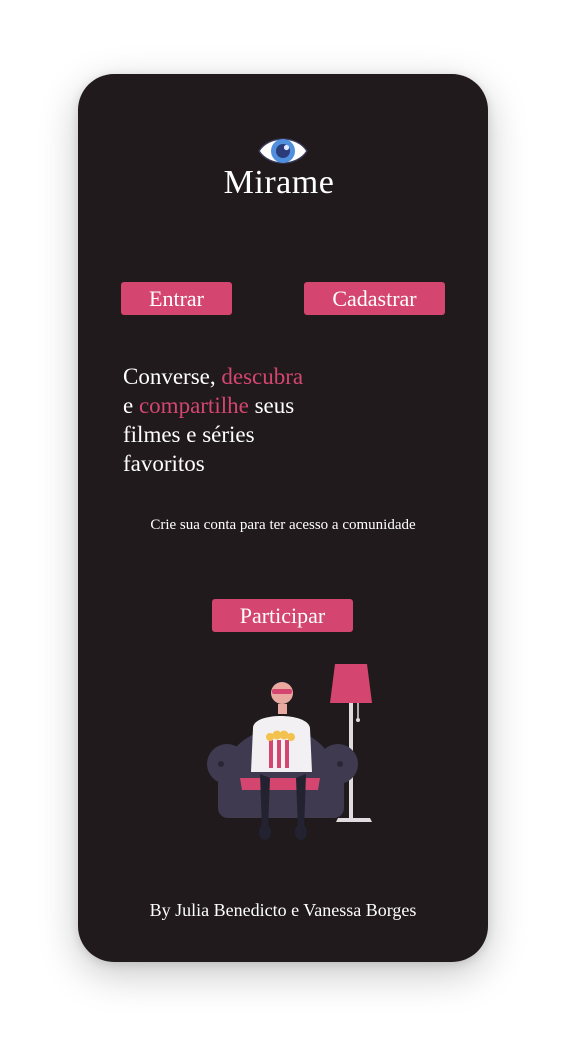 The height and width of the screenshot is (1044, 566). Describe the element at coordinates (172, 376) in the screenshot. I see `headline-text: Converse,` at that location.